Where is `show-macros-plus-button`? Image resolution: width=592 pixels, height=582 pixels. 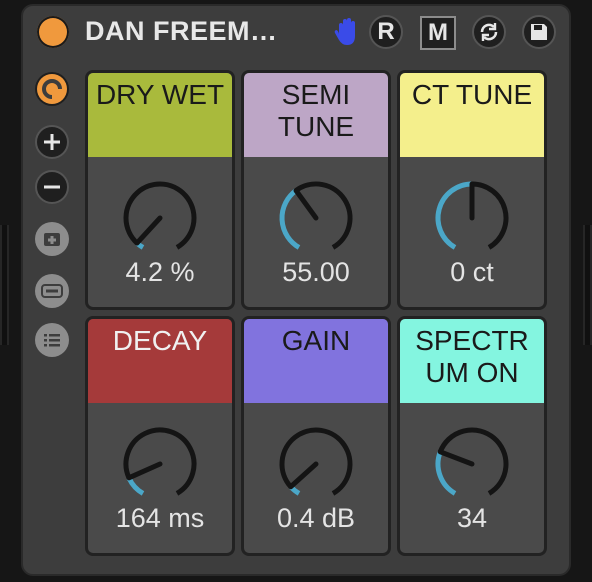
show-macros-plus-button is located at coordinates (52, 142).